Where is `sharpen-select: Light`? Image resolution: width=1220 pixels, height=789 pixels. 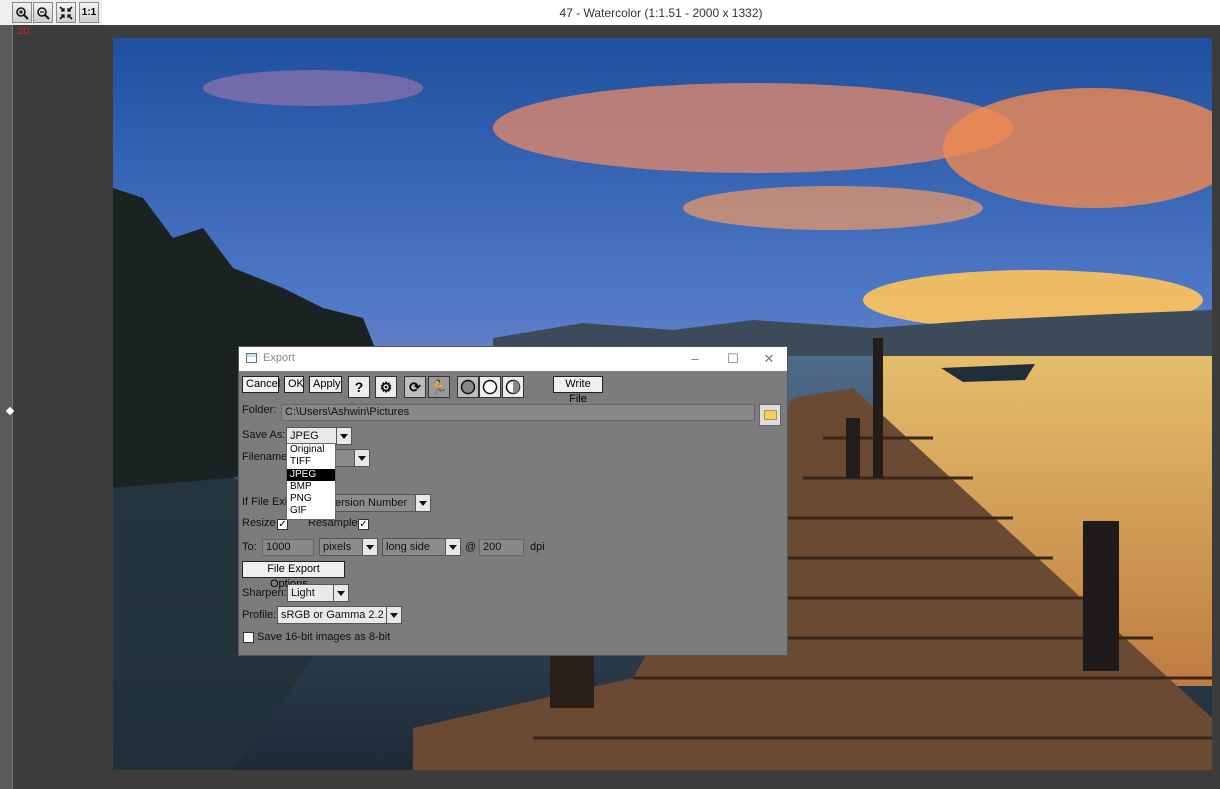
sharpen-select: Light is located at coordinates (318, 593).